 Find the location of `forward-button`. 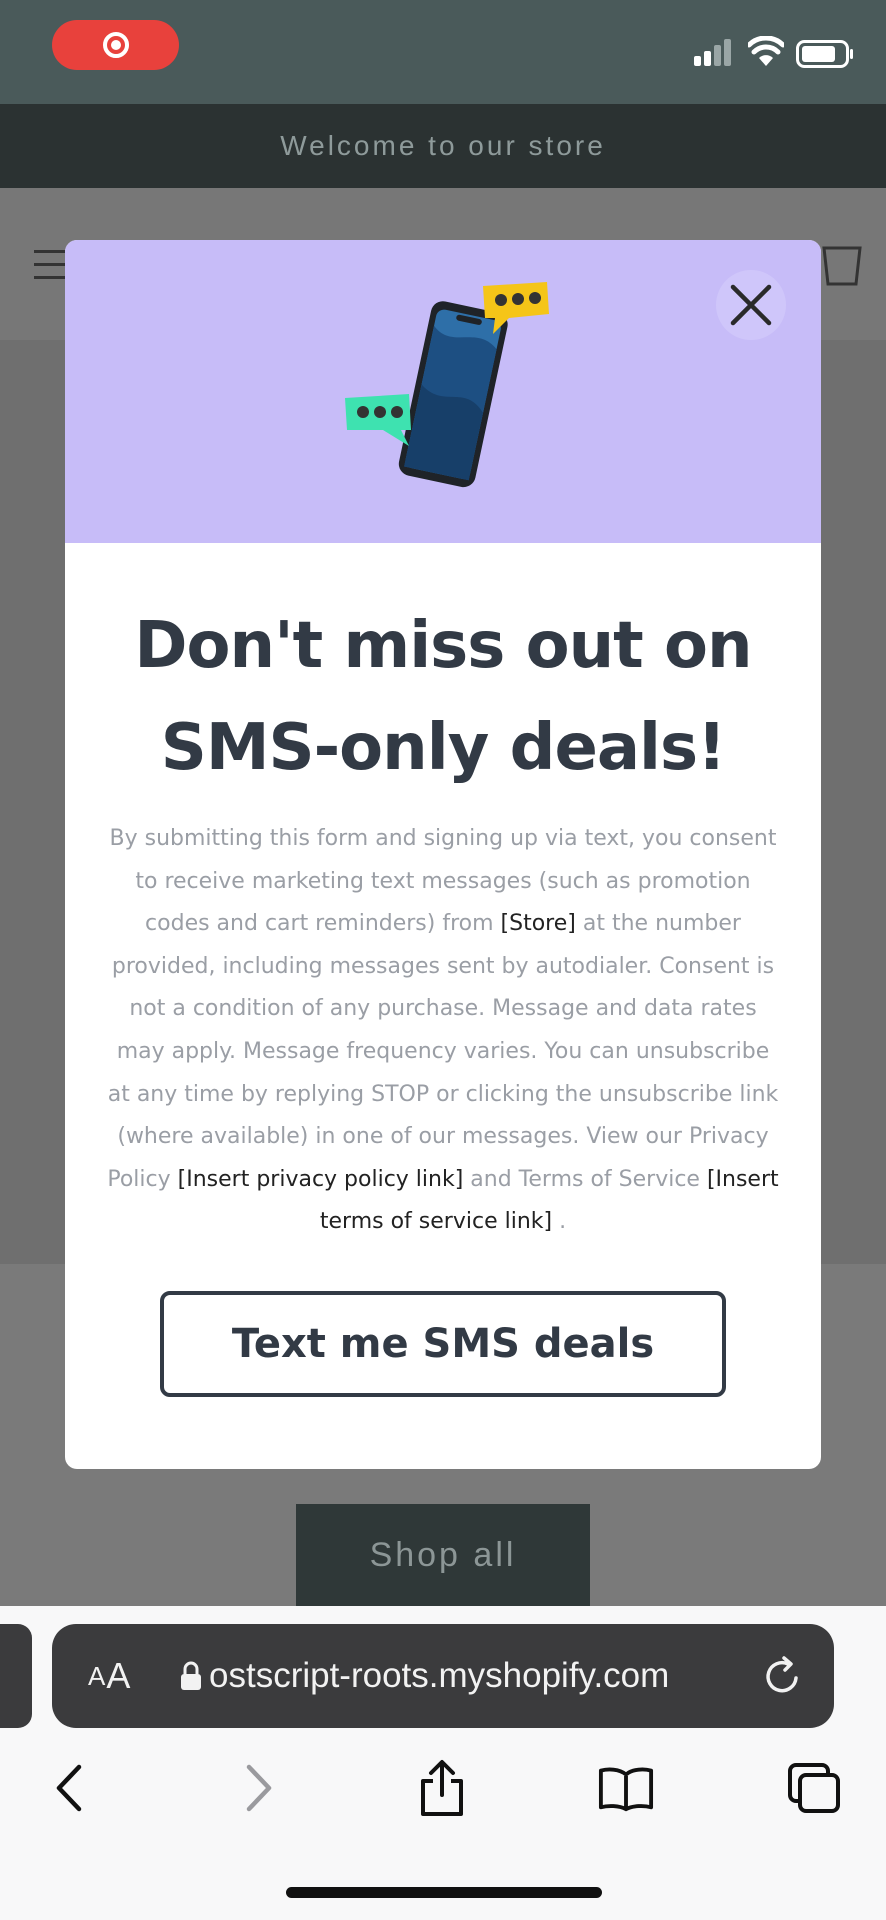

forward-button is located at coordinates (260, 1788).